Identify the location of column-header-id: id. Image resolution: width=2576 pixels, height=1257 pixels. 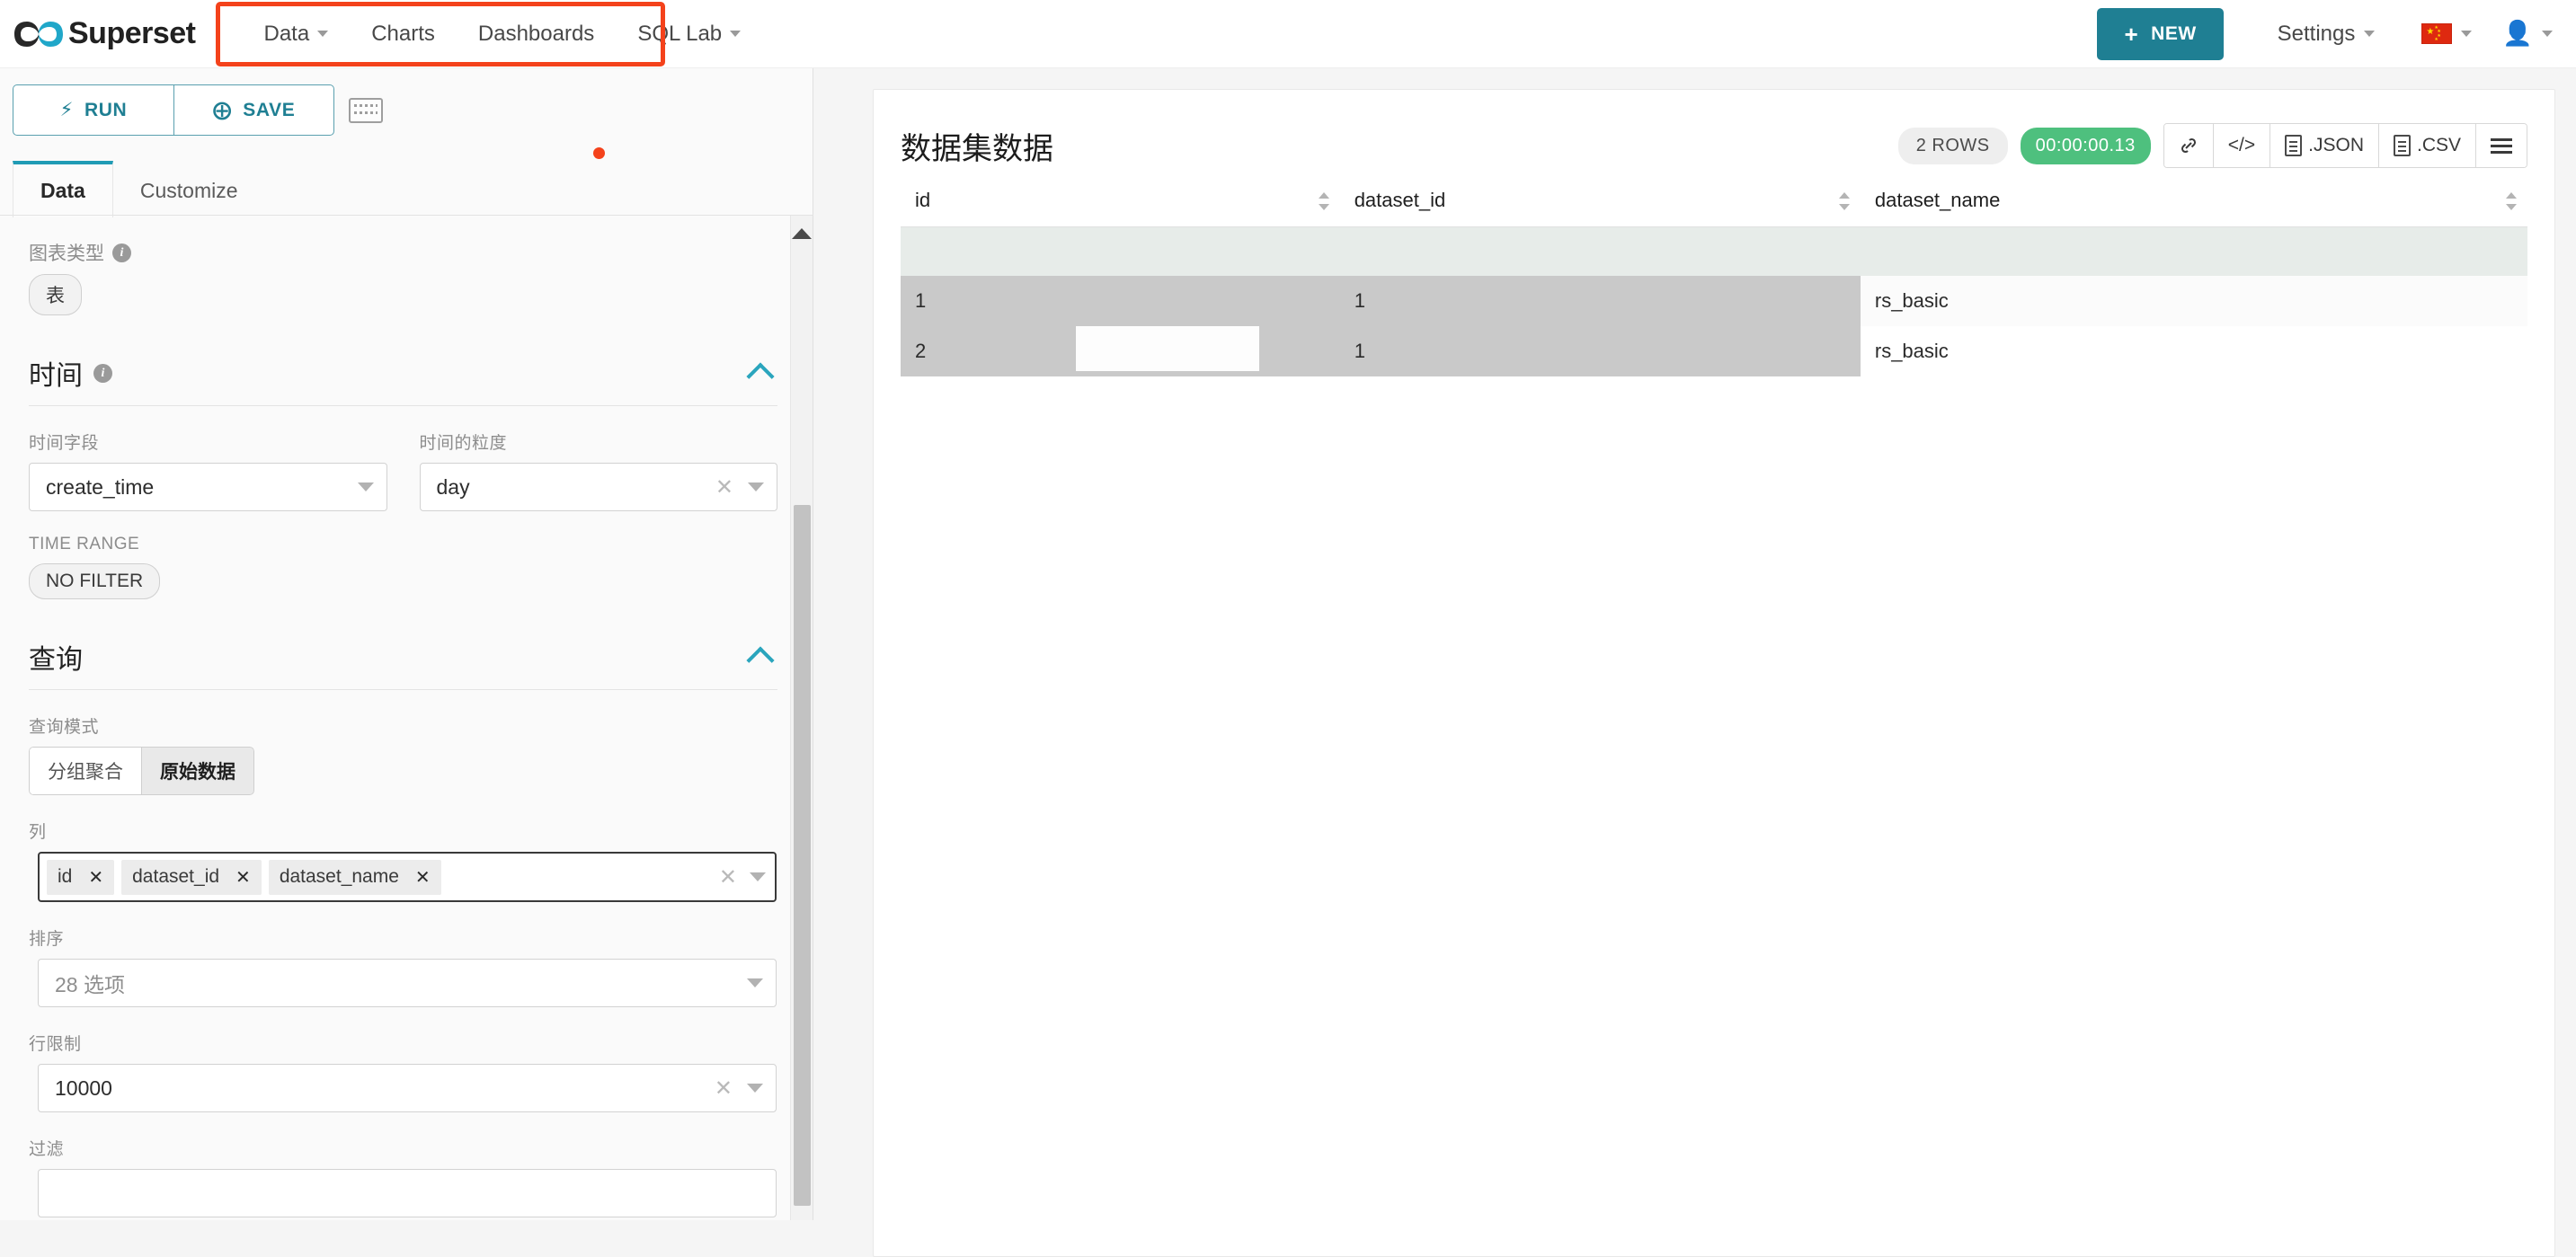
(1120, 201).